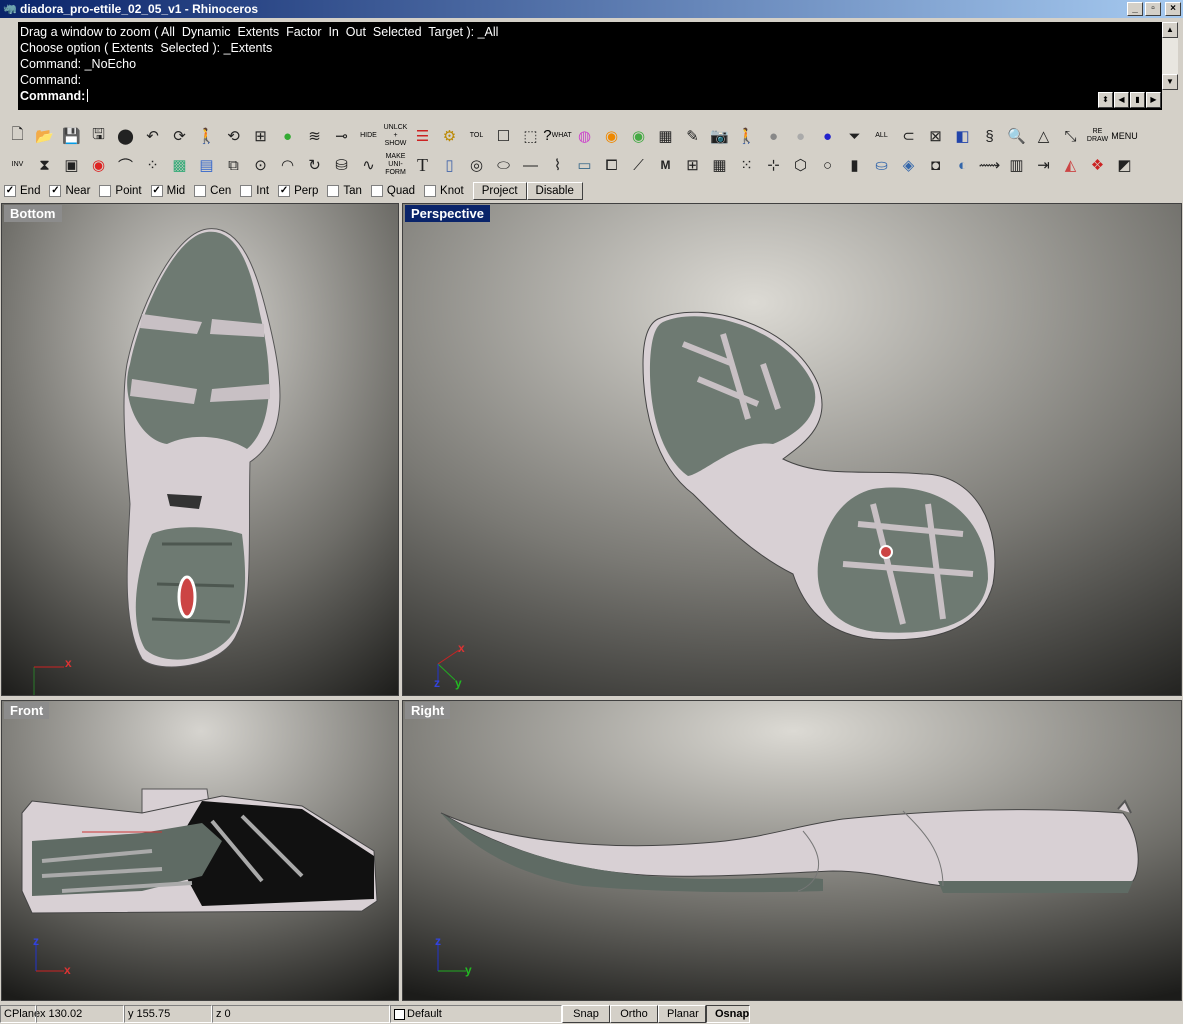  Describe the element at coordinates (71, 165) in the screenshot. I see `frame-square-icon: ▣` at that location.